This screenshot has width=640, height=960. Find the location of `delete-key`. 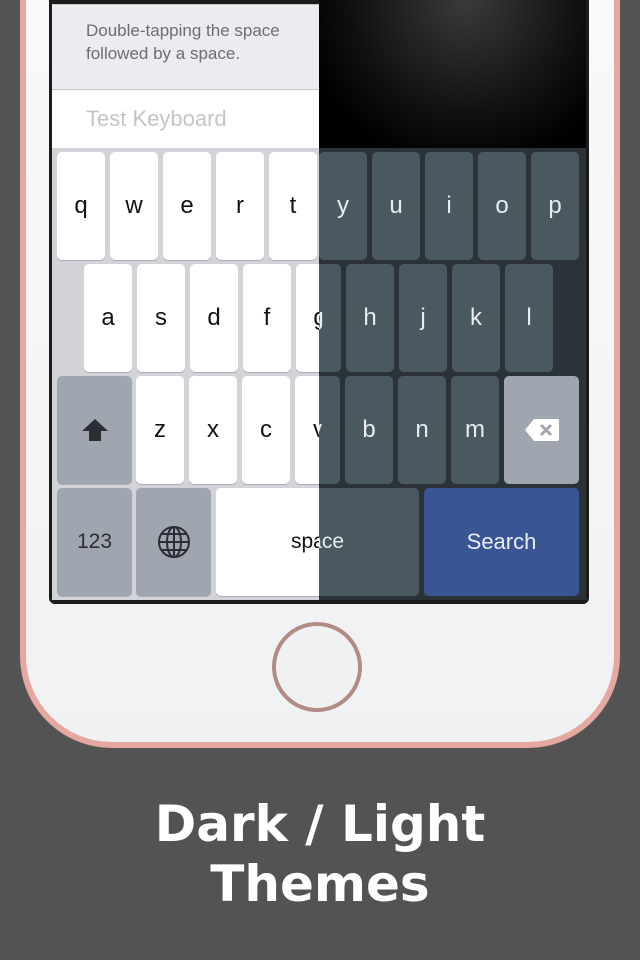

delete-key is located at coordinates (541, 430).